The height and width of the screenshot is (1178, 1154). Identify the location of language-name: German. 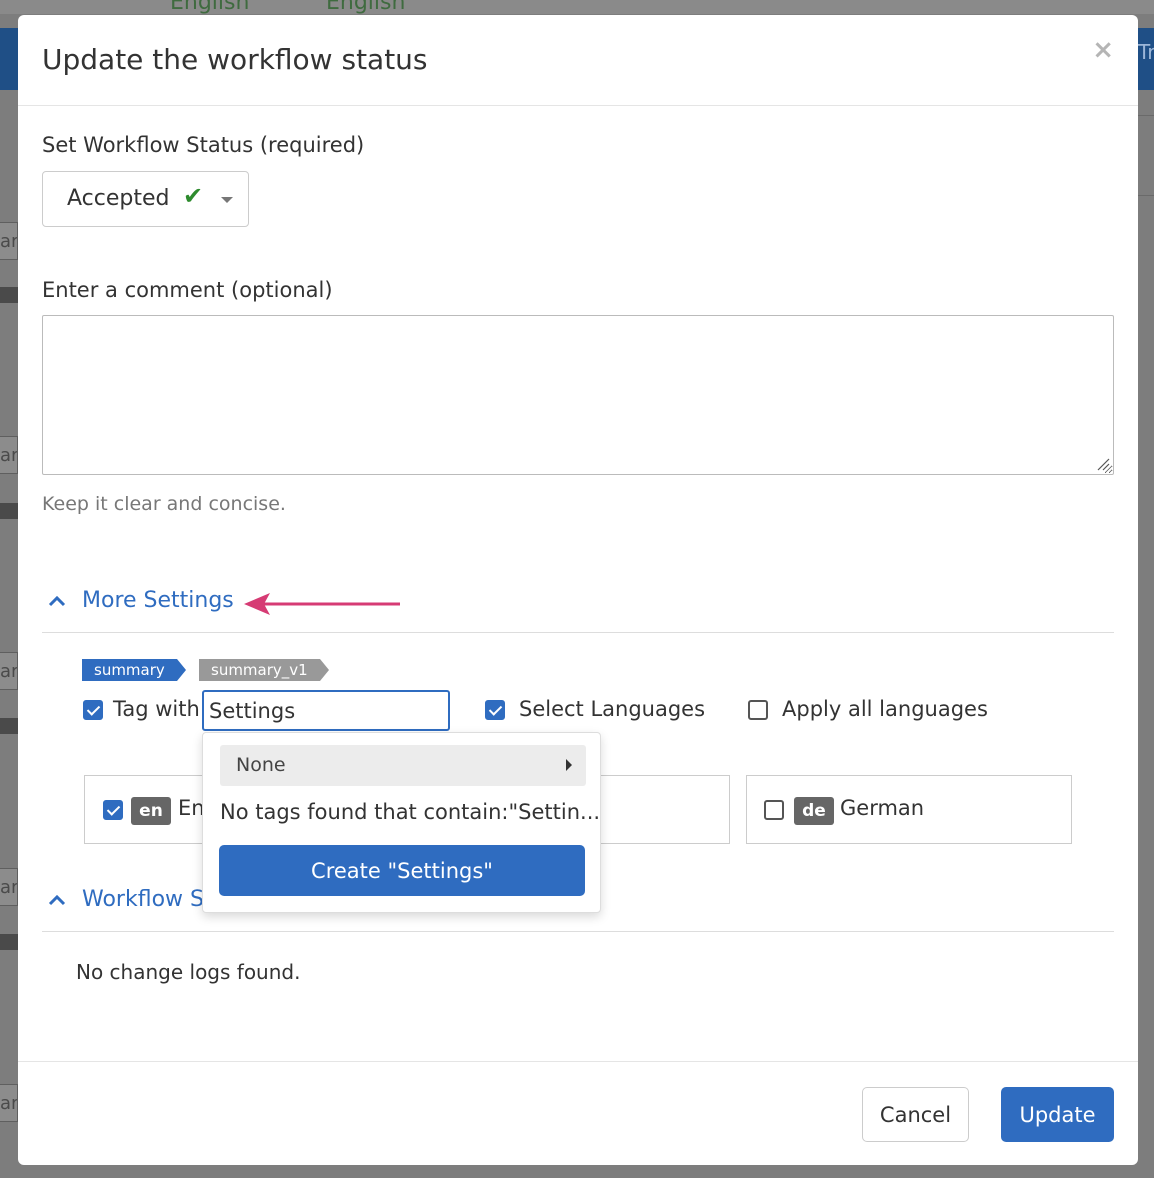
(882, 808).